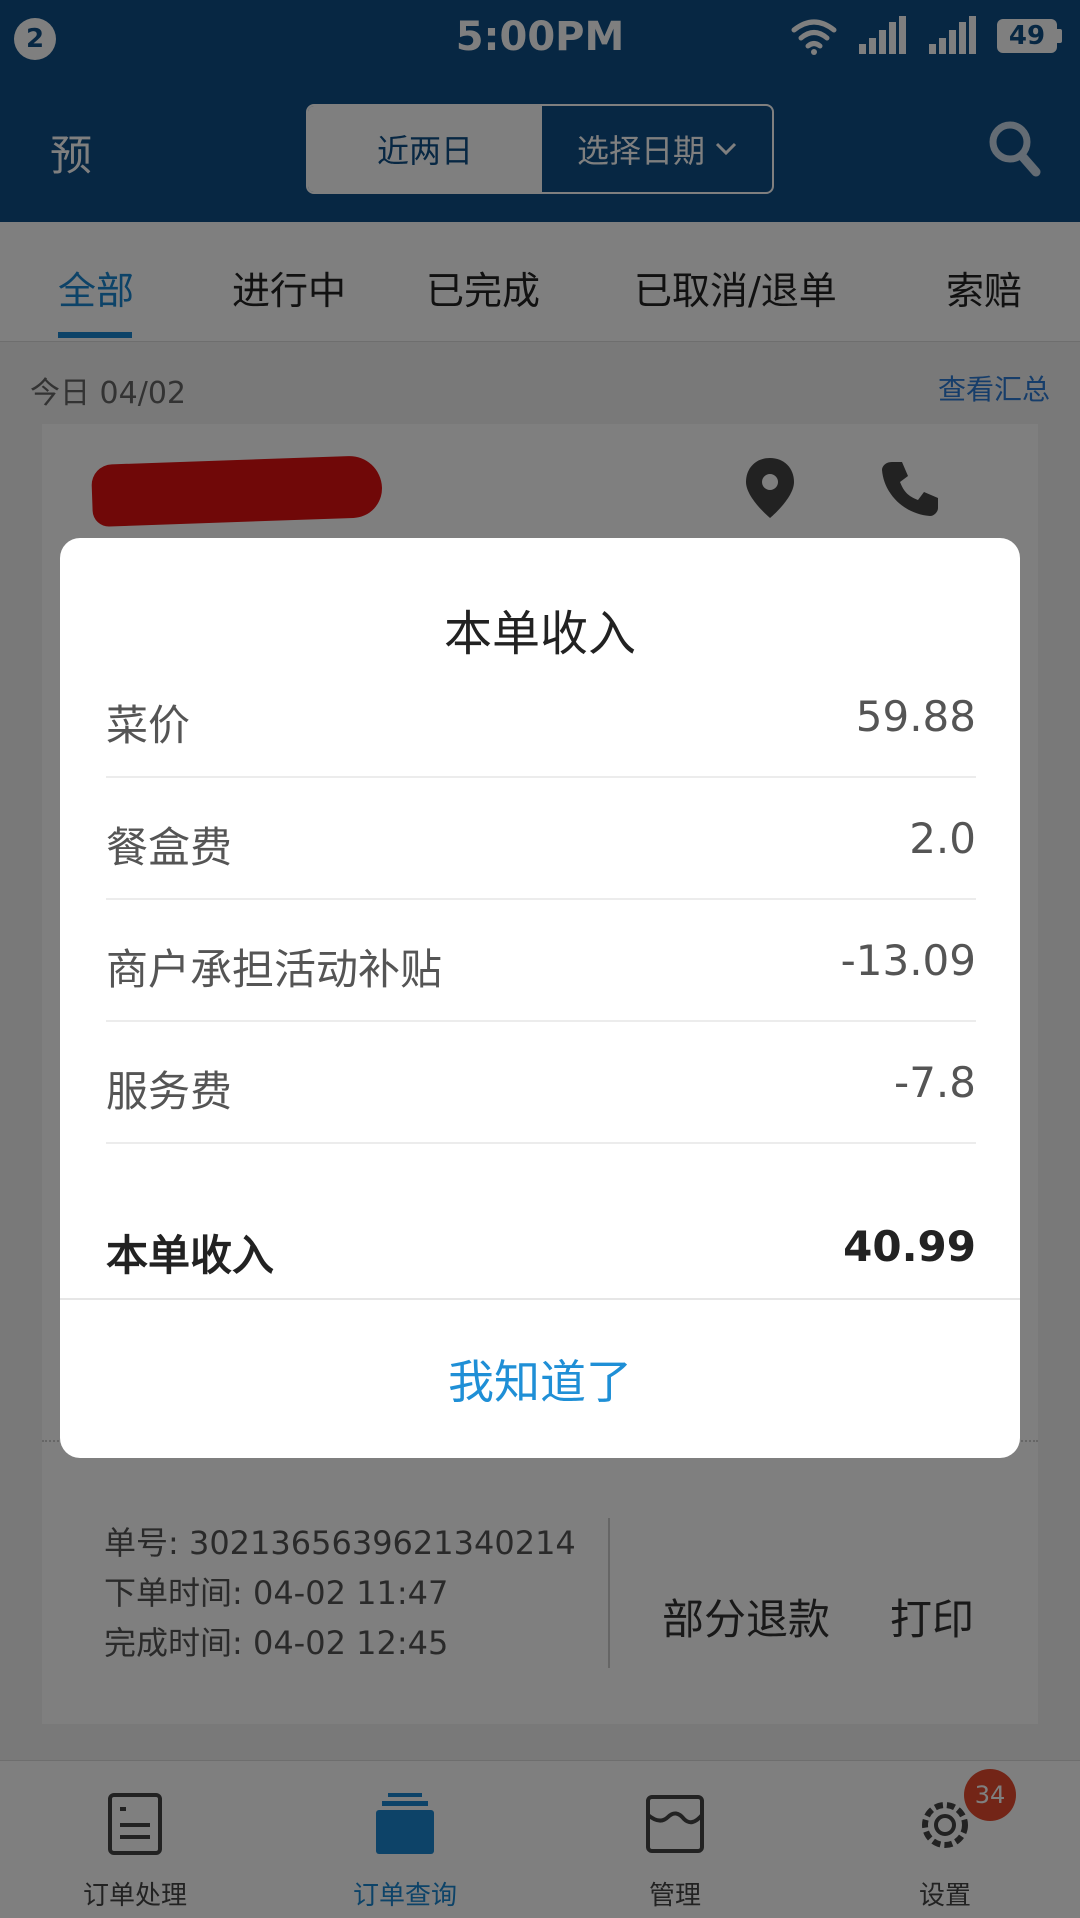 This screenshot has width=1080, height=1918. I want to click on fee-row-packaging-fee: 餐盒费 2.0, so click(541, 839).